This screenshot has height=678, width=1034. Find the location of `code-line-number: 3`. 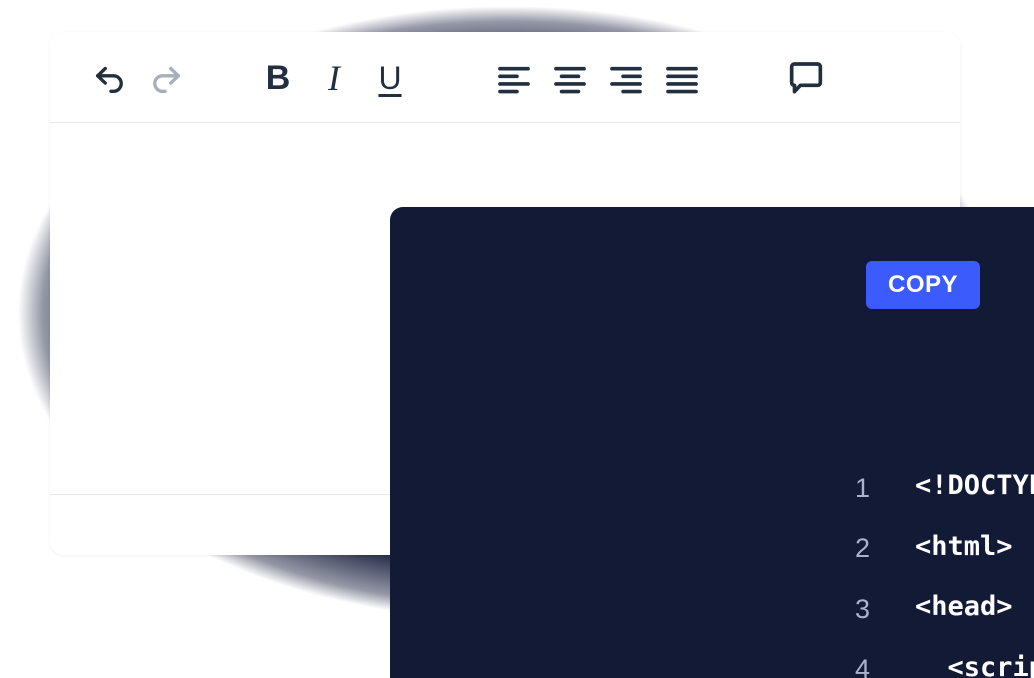

code-line-number: 3 is located at coordinates (862, 609).